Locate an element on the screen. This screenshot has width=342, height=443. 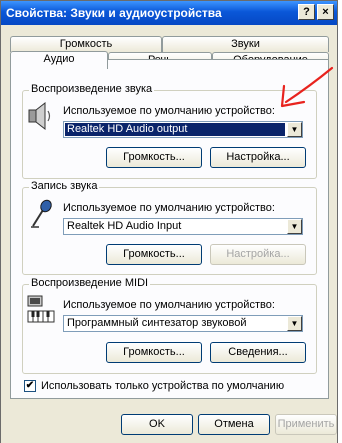
ok-button: OK is located at coordinates (157, 424).